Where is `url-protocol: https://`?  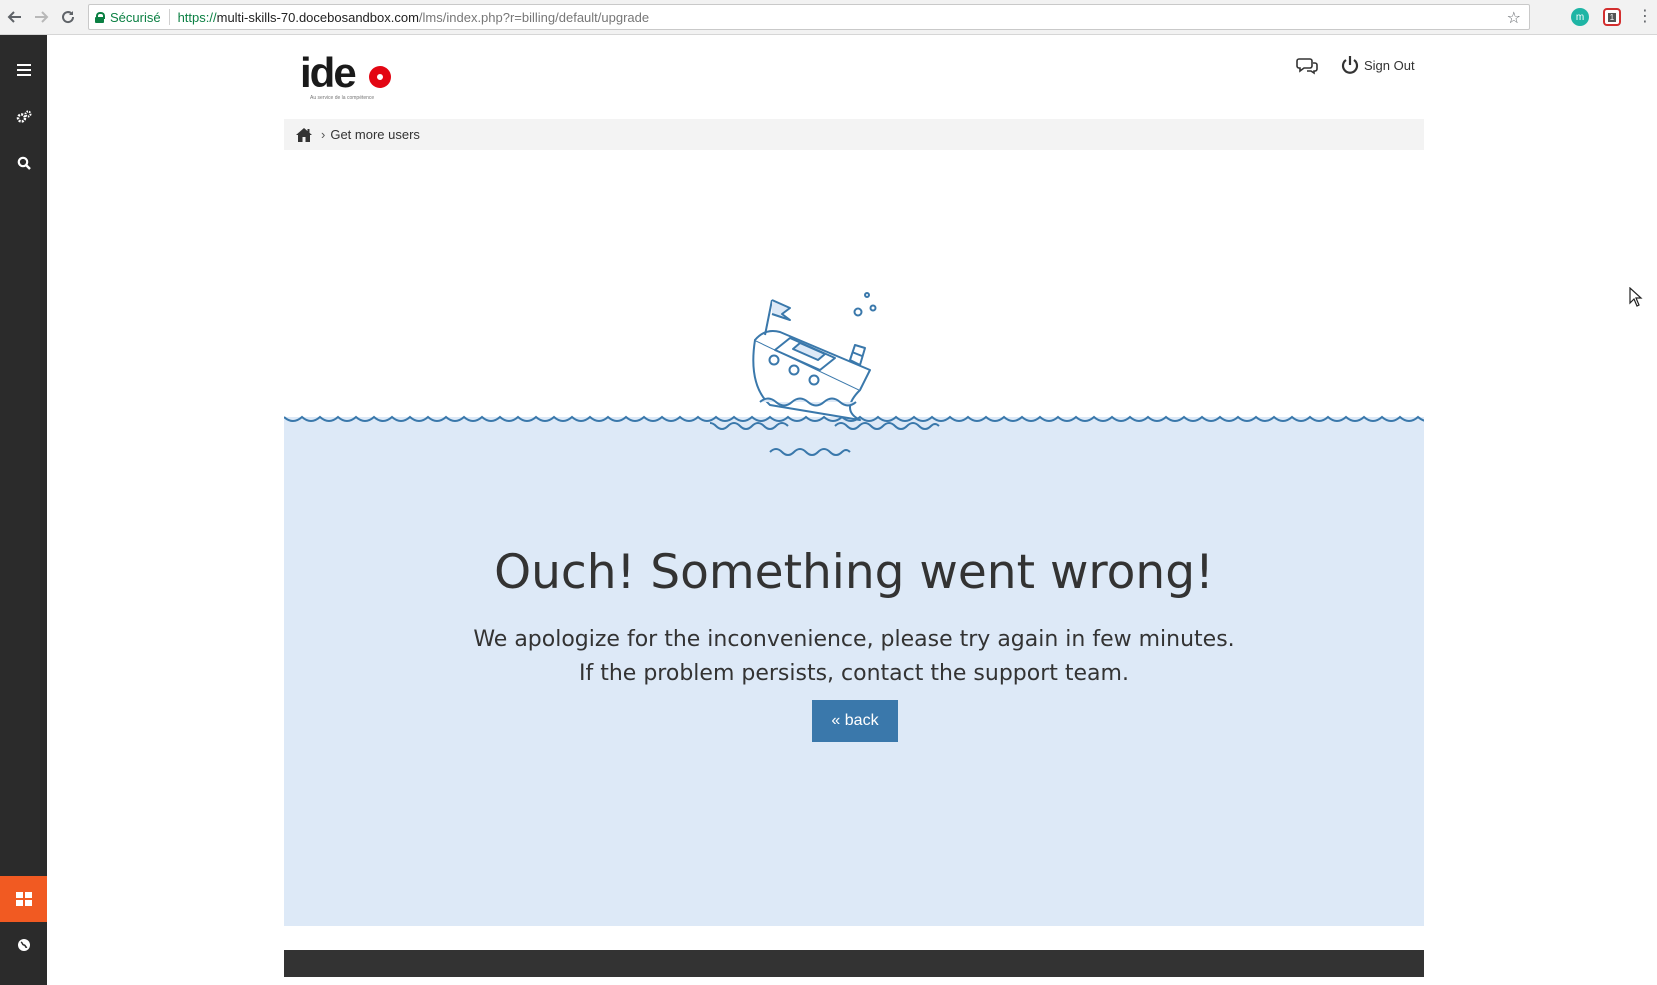 url-protocol: https:// is located at coordinates (197, 17).